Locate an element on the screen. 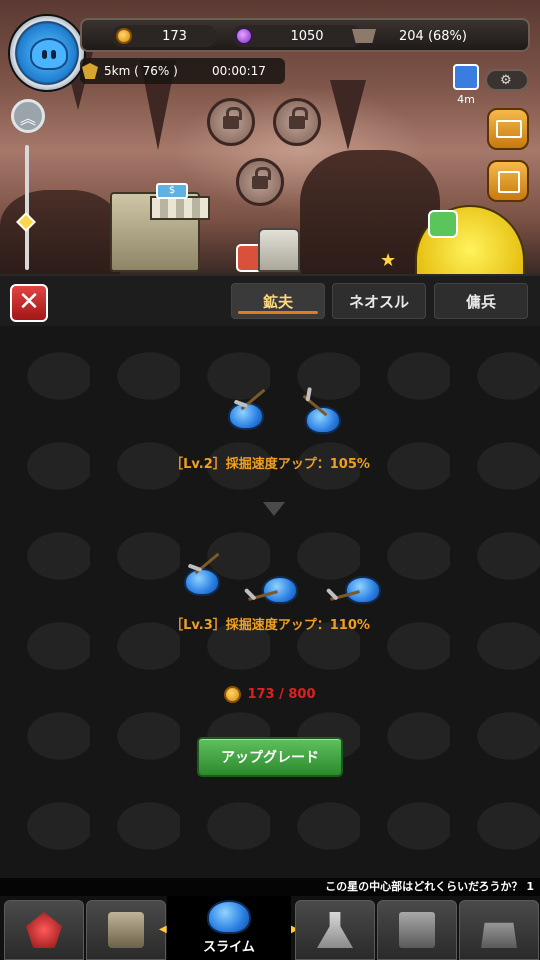  tab-miner: 鉱夫 is located at coordinates (278, 301).